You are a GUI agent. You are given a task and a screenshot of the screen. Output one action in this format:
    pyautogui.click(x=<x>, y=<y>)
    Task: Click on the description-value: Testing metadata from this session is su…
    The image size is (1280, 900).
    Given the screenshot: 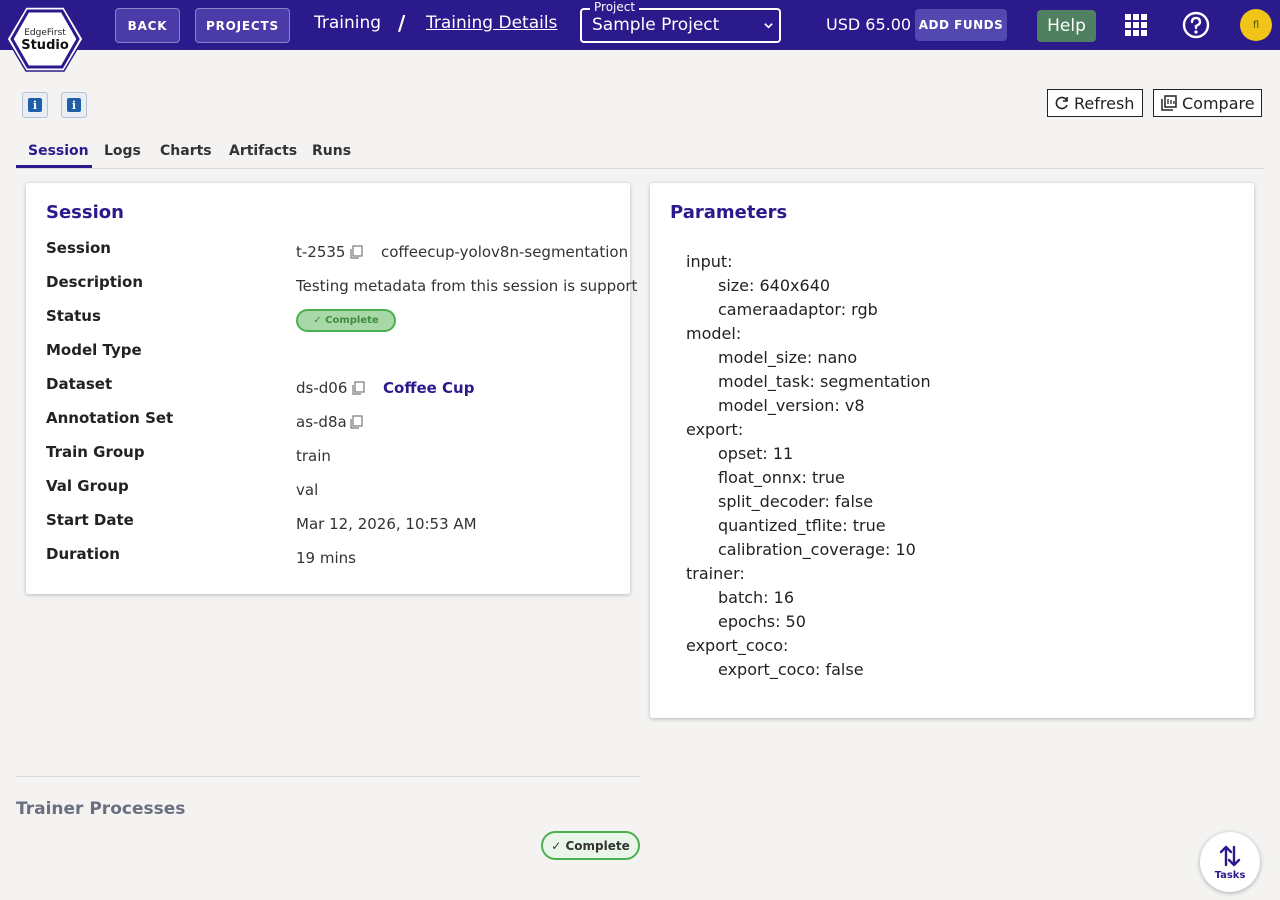 What is the action you would take?
    pyautogui.click(x=467, y=286)
    